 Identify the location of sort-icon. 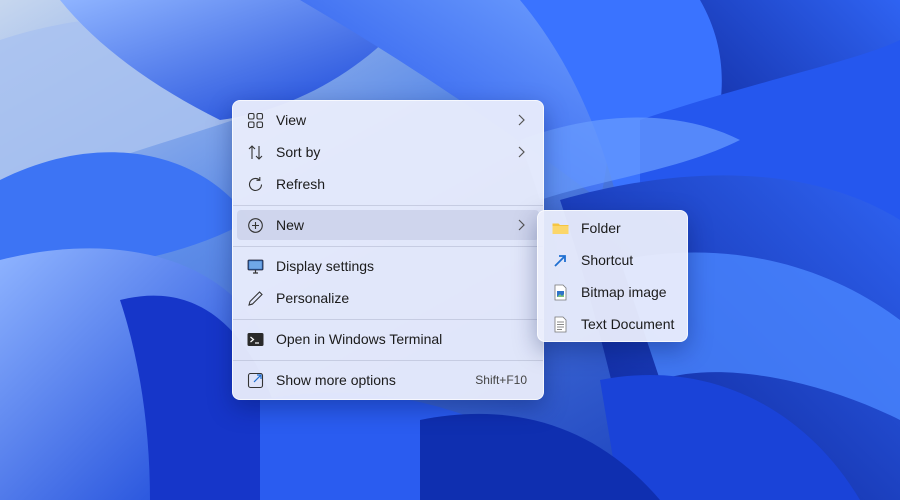
(255, 152).